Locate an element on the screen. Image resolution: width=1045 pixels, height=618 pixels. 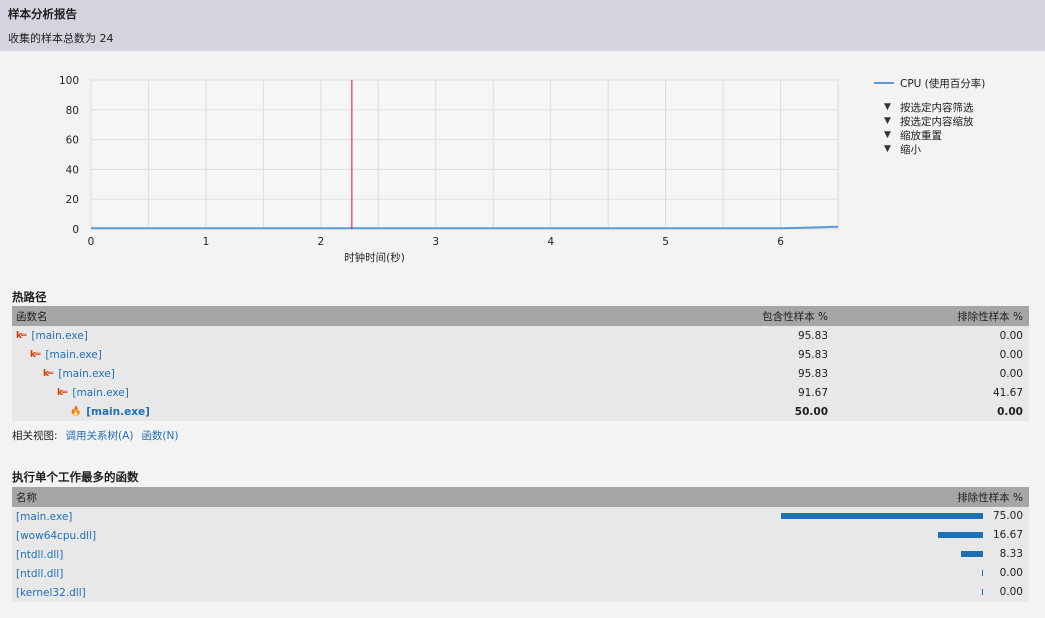
report-header: 样本分析报告 收集的样本总数为 24 is located at coordinates (522, 25).